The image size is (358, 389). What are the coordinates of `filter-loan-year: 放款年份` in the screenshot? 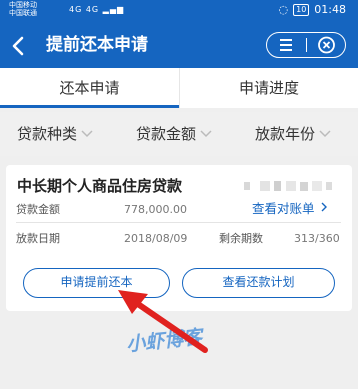 It's located at (293, 134).